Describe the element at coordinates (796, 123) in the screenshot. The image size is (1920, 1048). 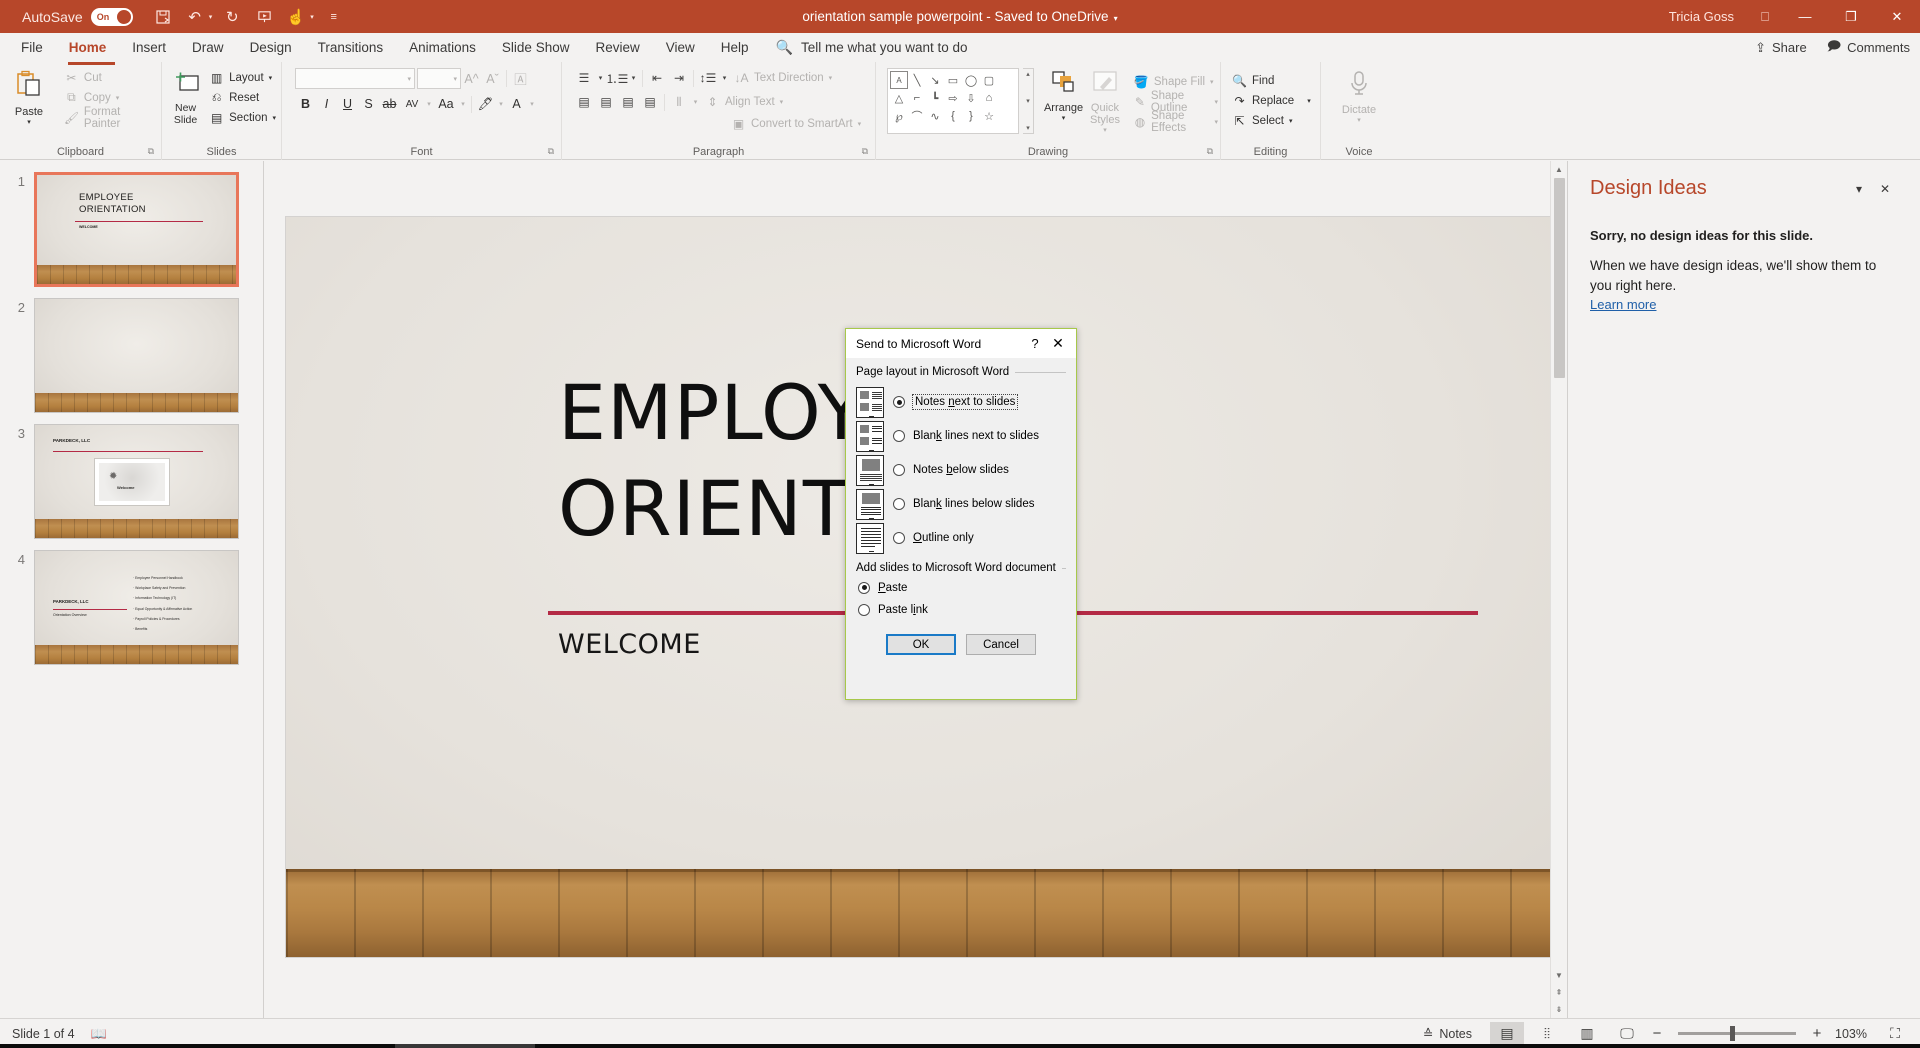
I see `convert-to-smartart-button: ▣ Convert to SmartArt ▾` at that location.